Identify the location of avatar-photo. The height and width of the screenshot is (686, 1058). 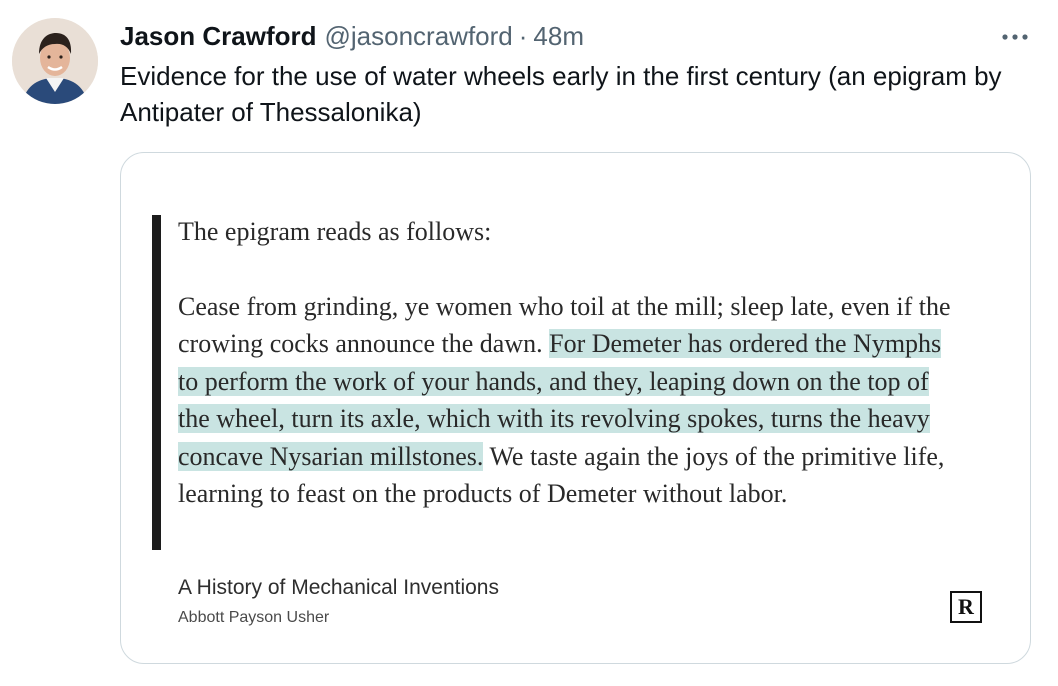
(55, 61).